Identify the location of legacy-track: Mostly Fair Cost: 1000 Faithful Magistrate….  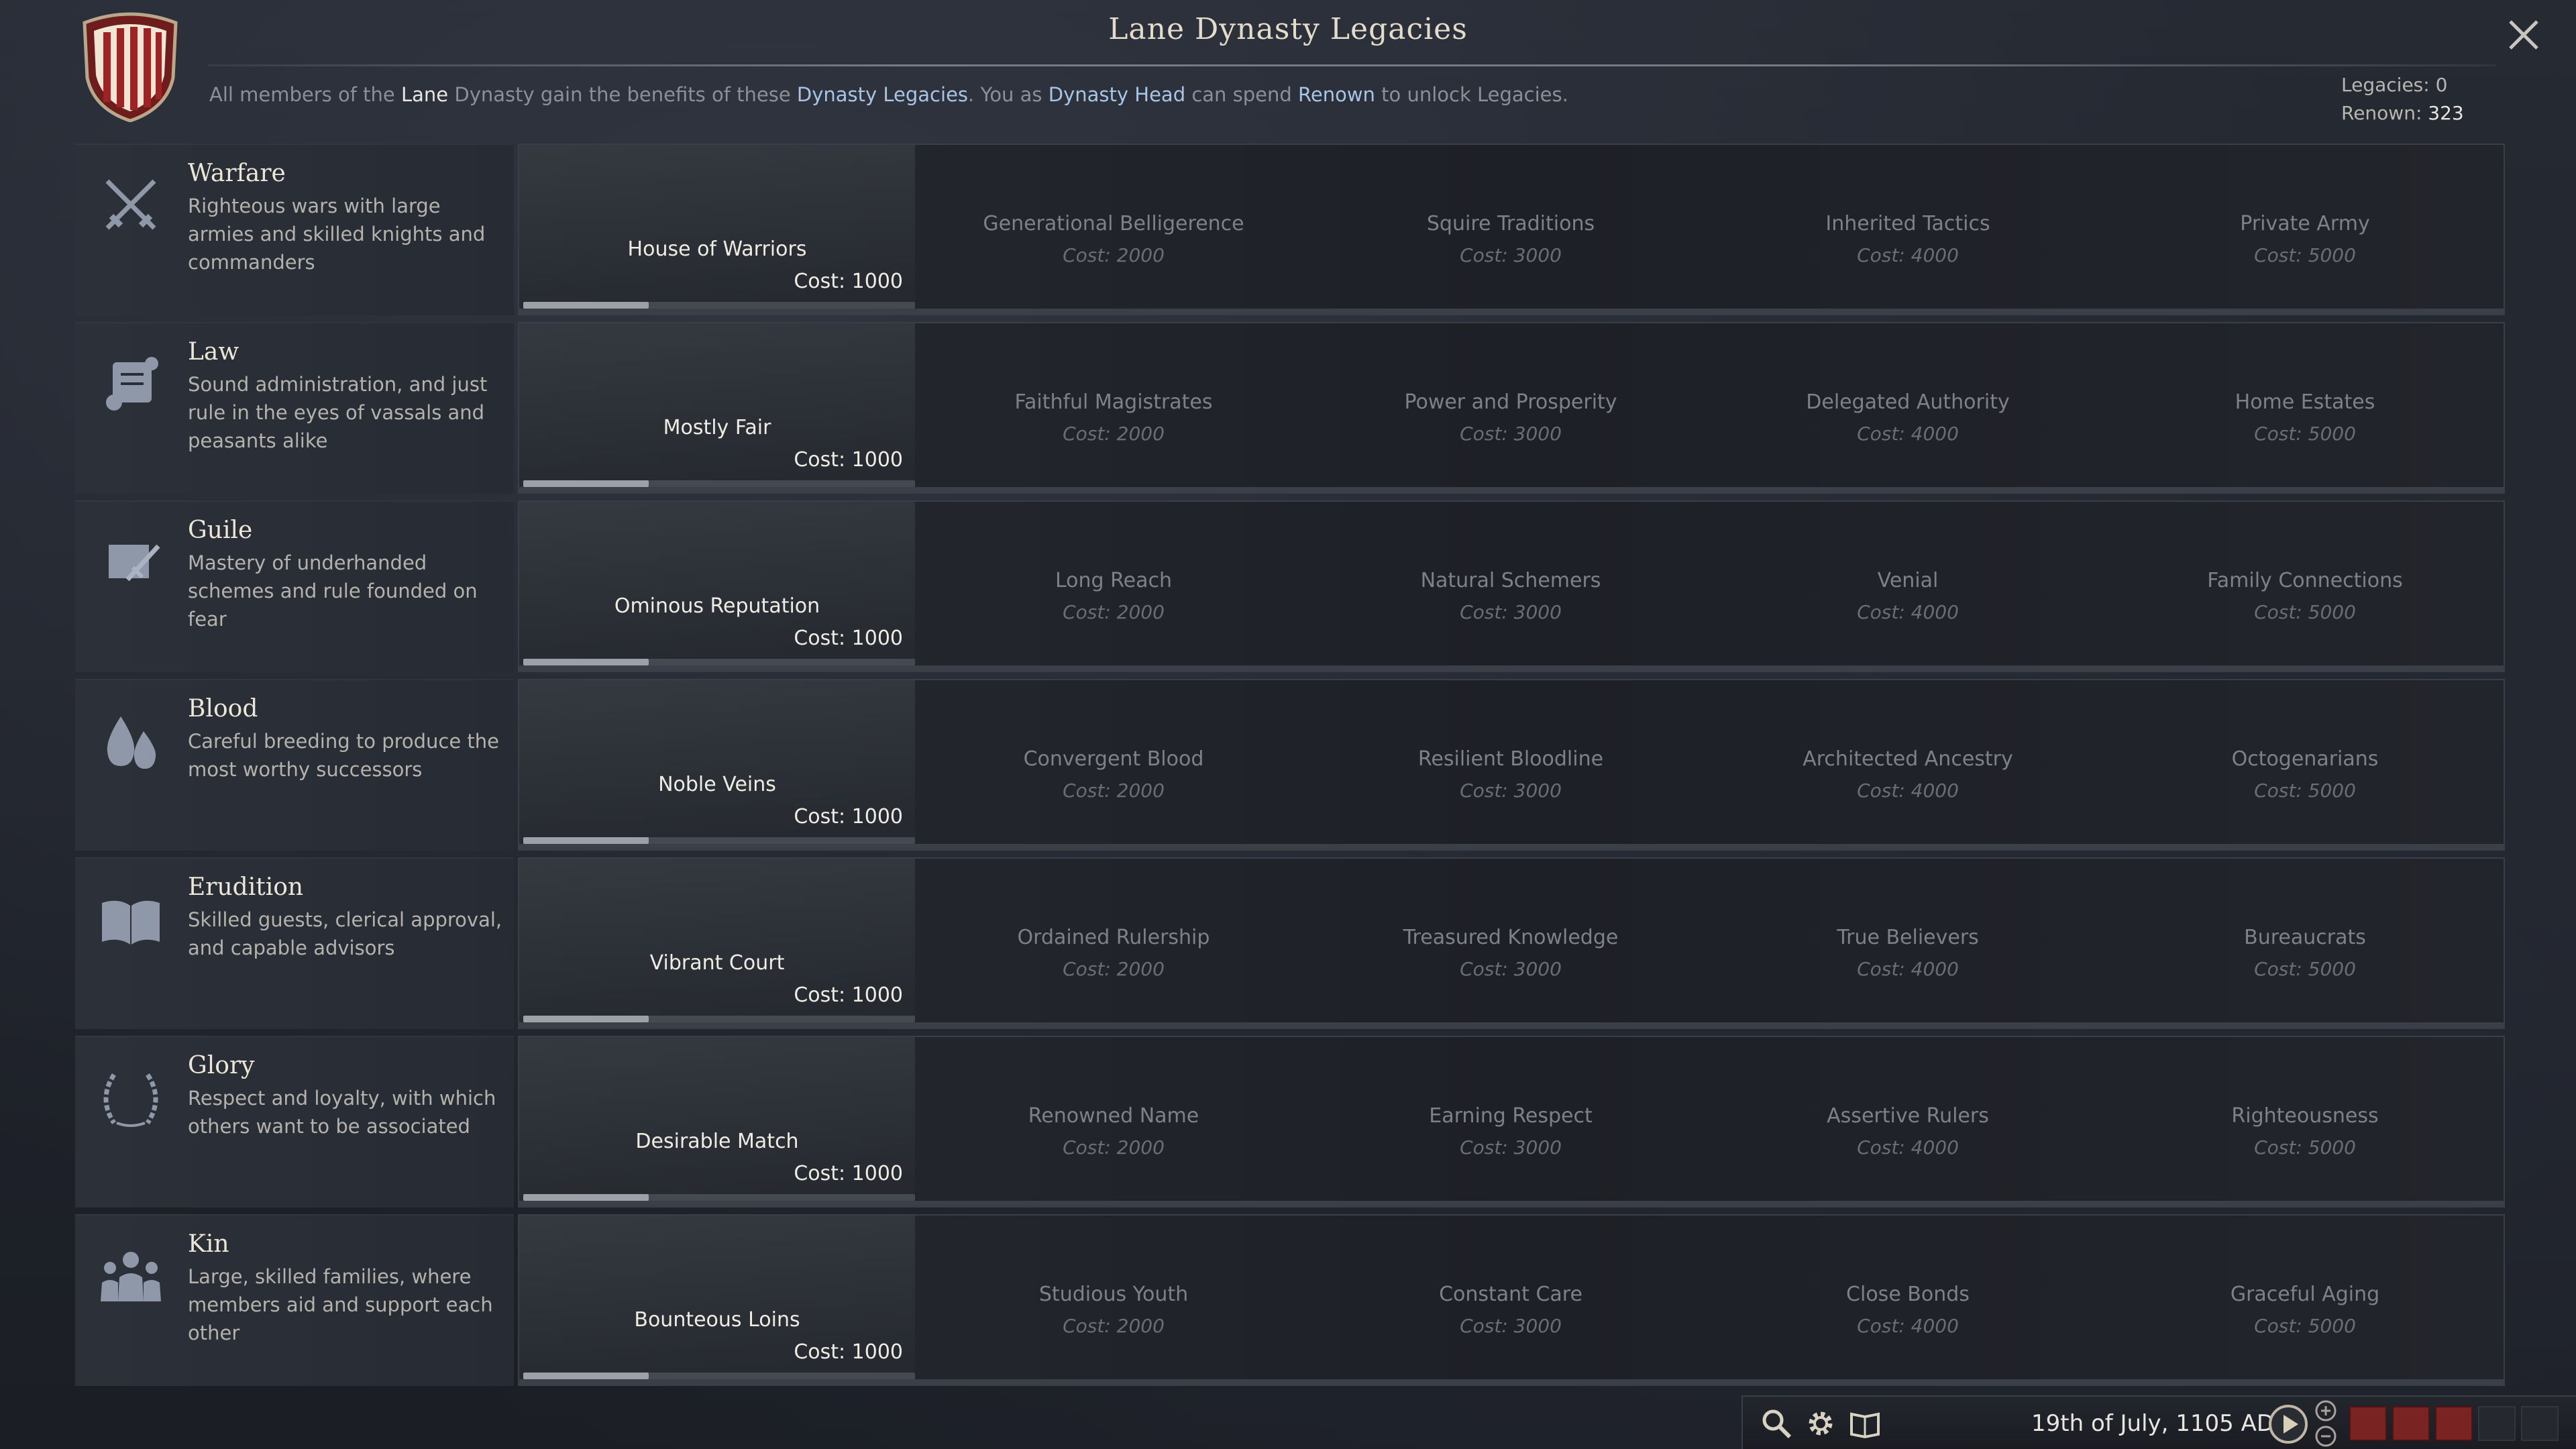
(1511, 408).